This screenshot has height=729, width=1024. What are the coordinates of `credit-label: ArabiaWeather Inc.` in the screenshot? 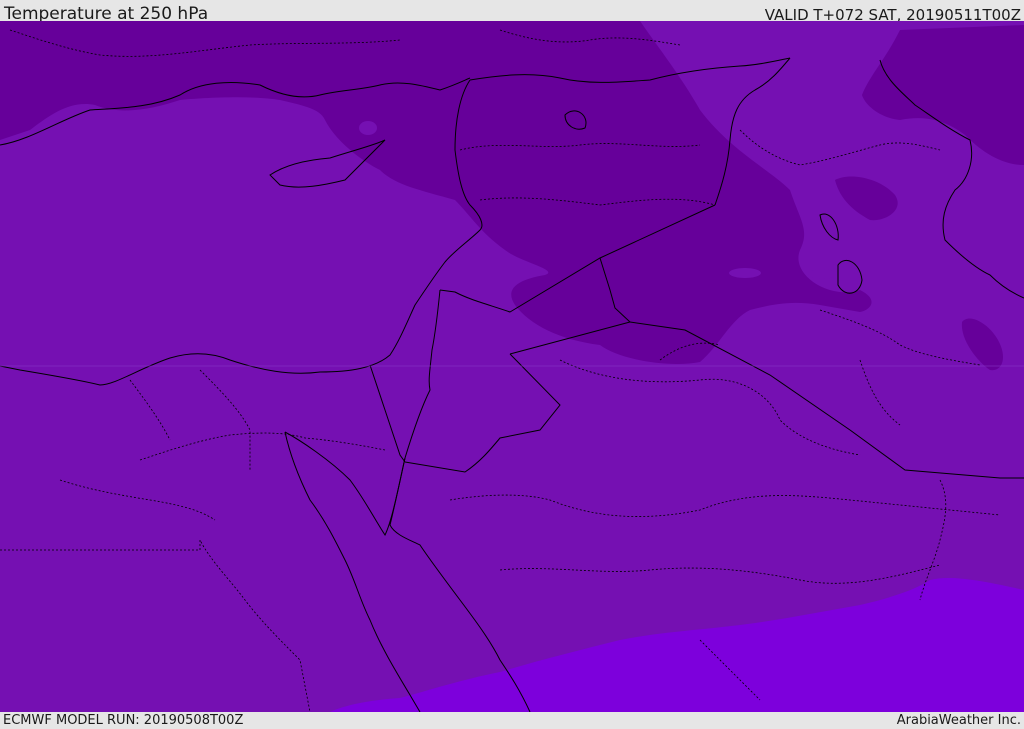 It's located at (958, 720).